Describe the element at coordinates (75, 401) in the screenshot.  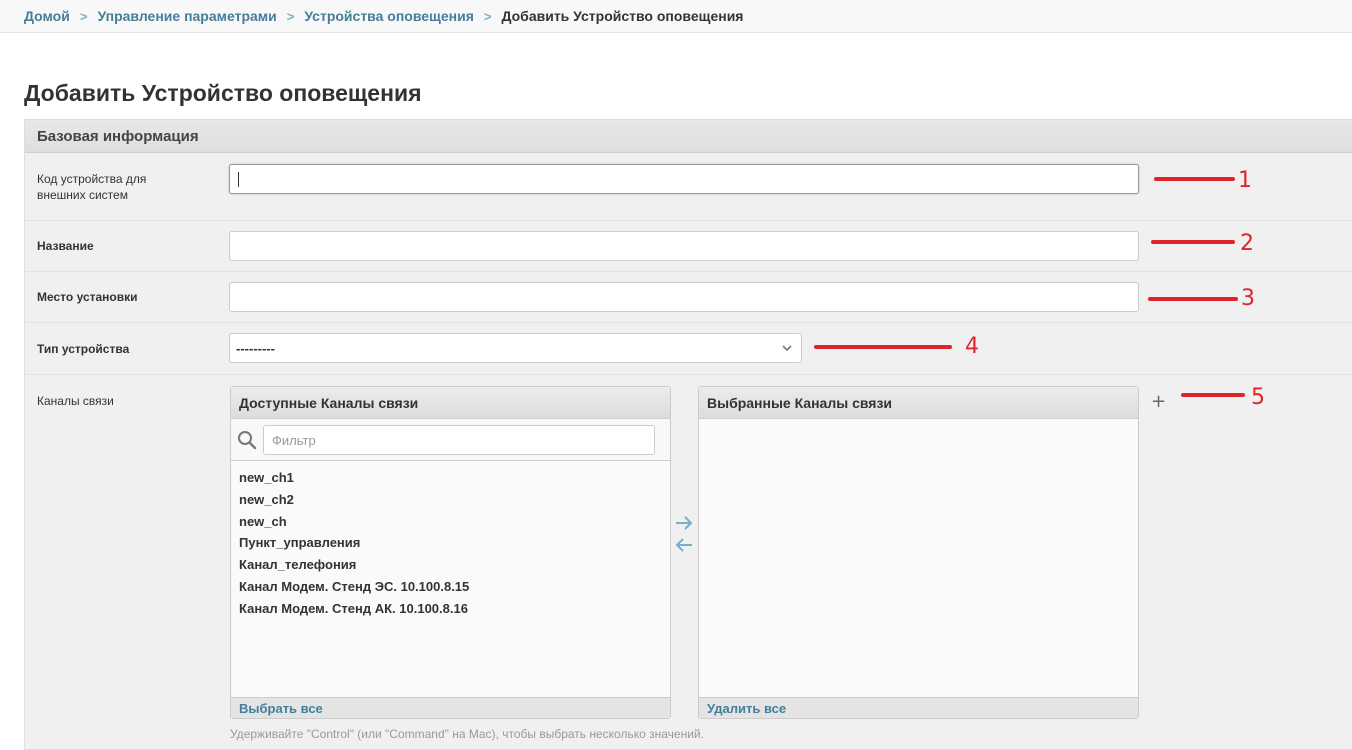
I see `channels-label: Каналы связи` at that location.